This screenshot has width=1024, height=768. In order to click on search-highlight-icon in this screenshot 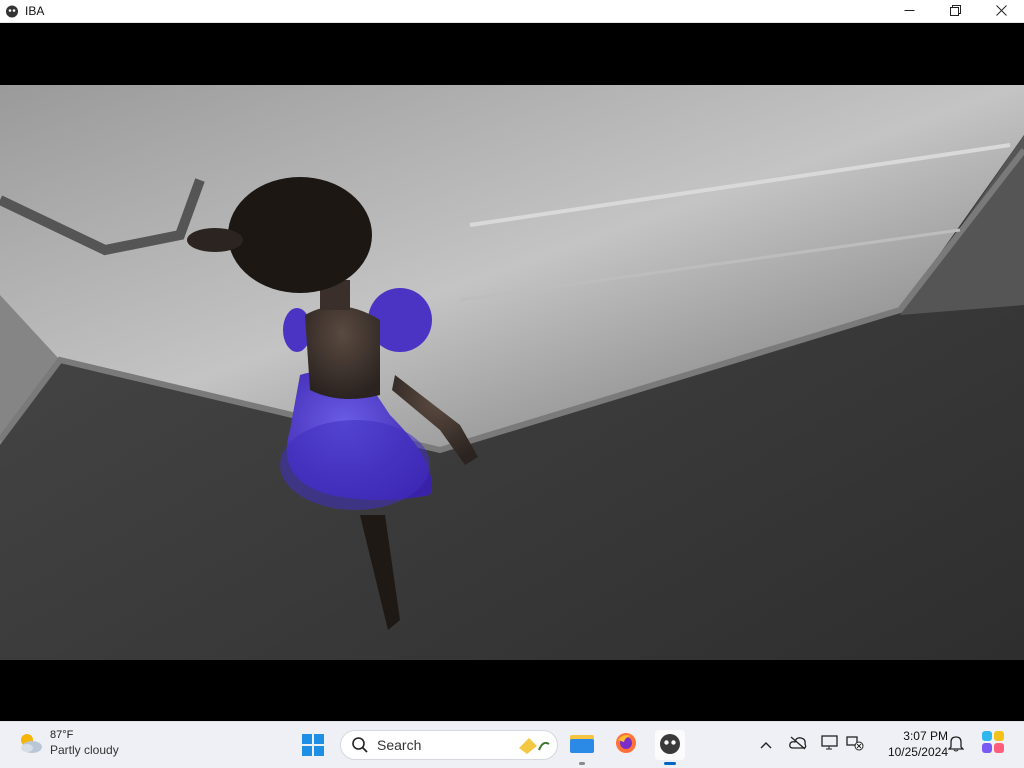, I will do `click(531, 745)`.